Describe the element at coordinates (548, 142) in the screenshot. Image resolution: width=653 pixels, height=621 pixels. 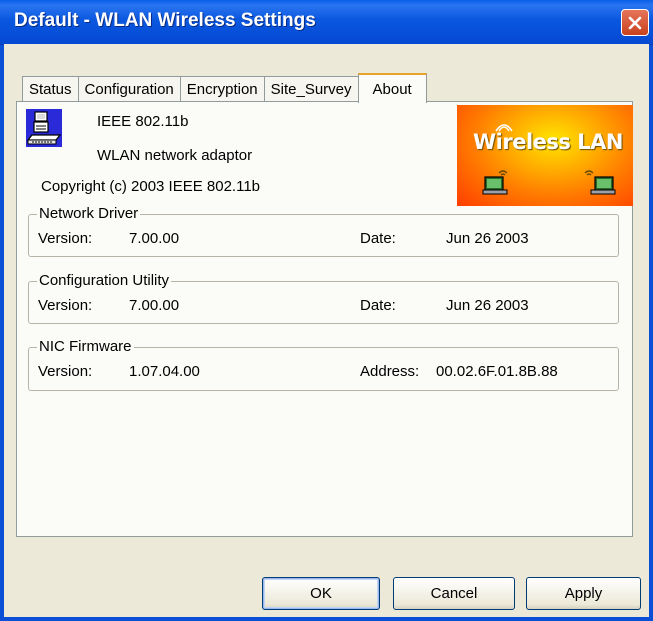
I see `banner-title: Wireless LAN` at that location.